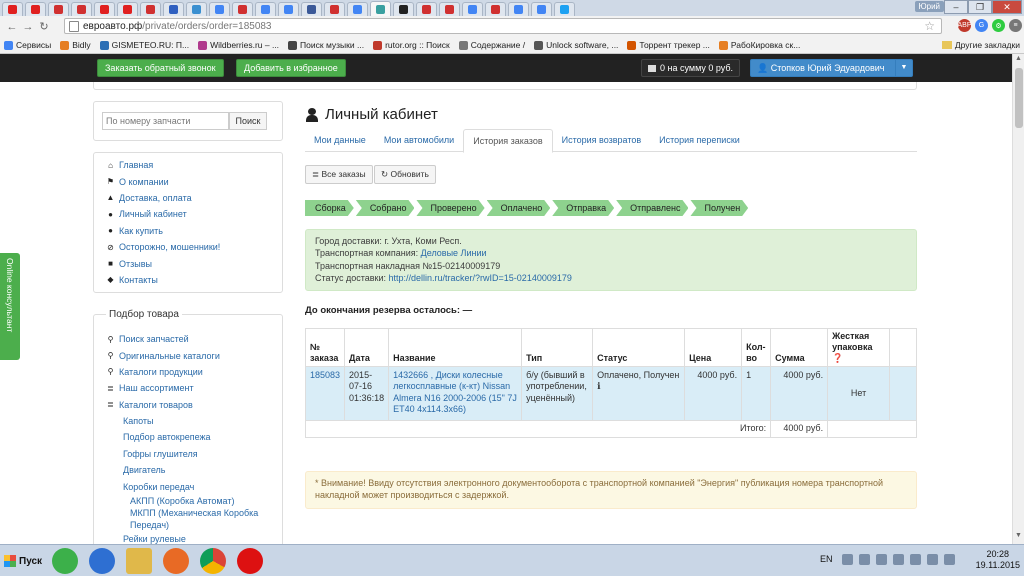 This screenshot has width=1024, height=576. Describe the element at coordinates (75, 45) in the screenshot. I see `bookmark-item: Bidly` at that location.